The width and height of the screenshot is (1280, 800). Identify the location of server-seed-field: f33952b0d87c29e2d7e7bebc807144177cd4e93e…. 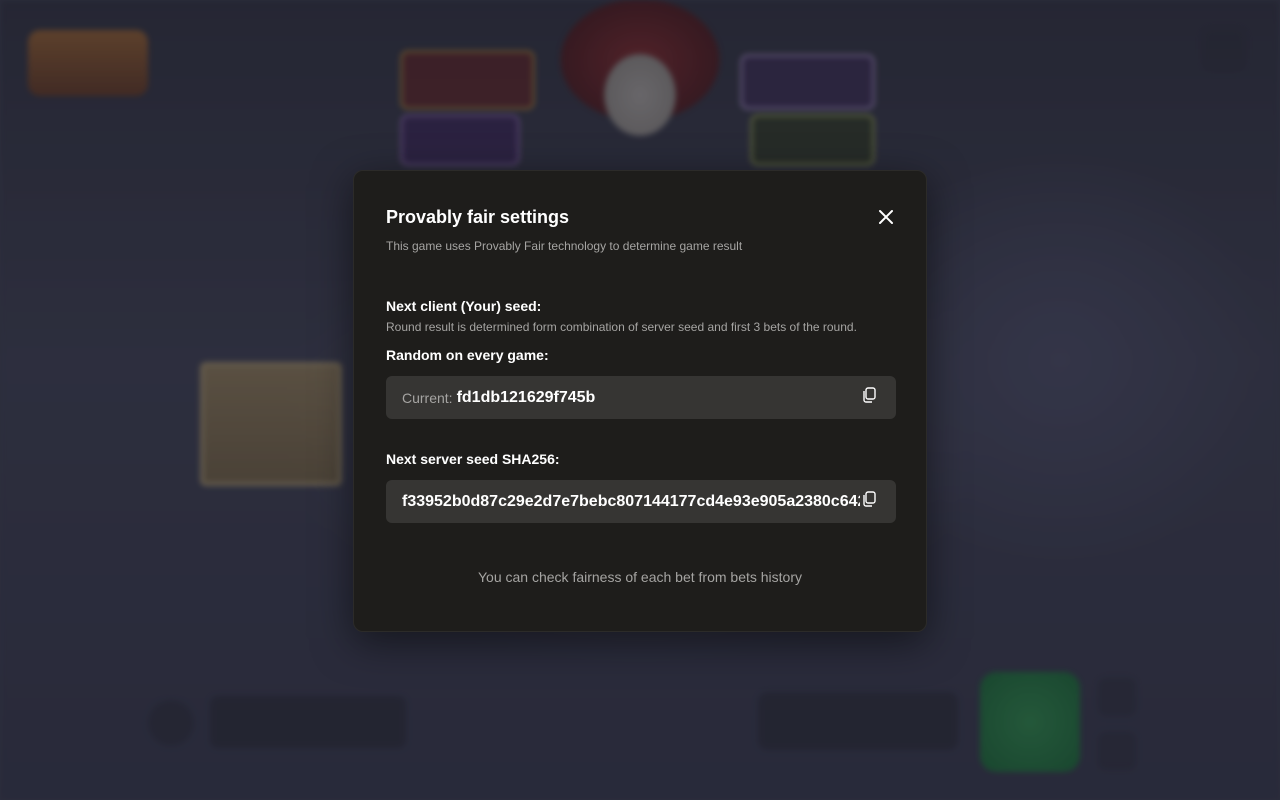
(641, 501).